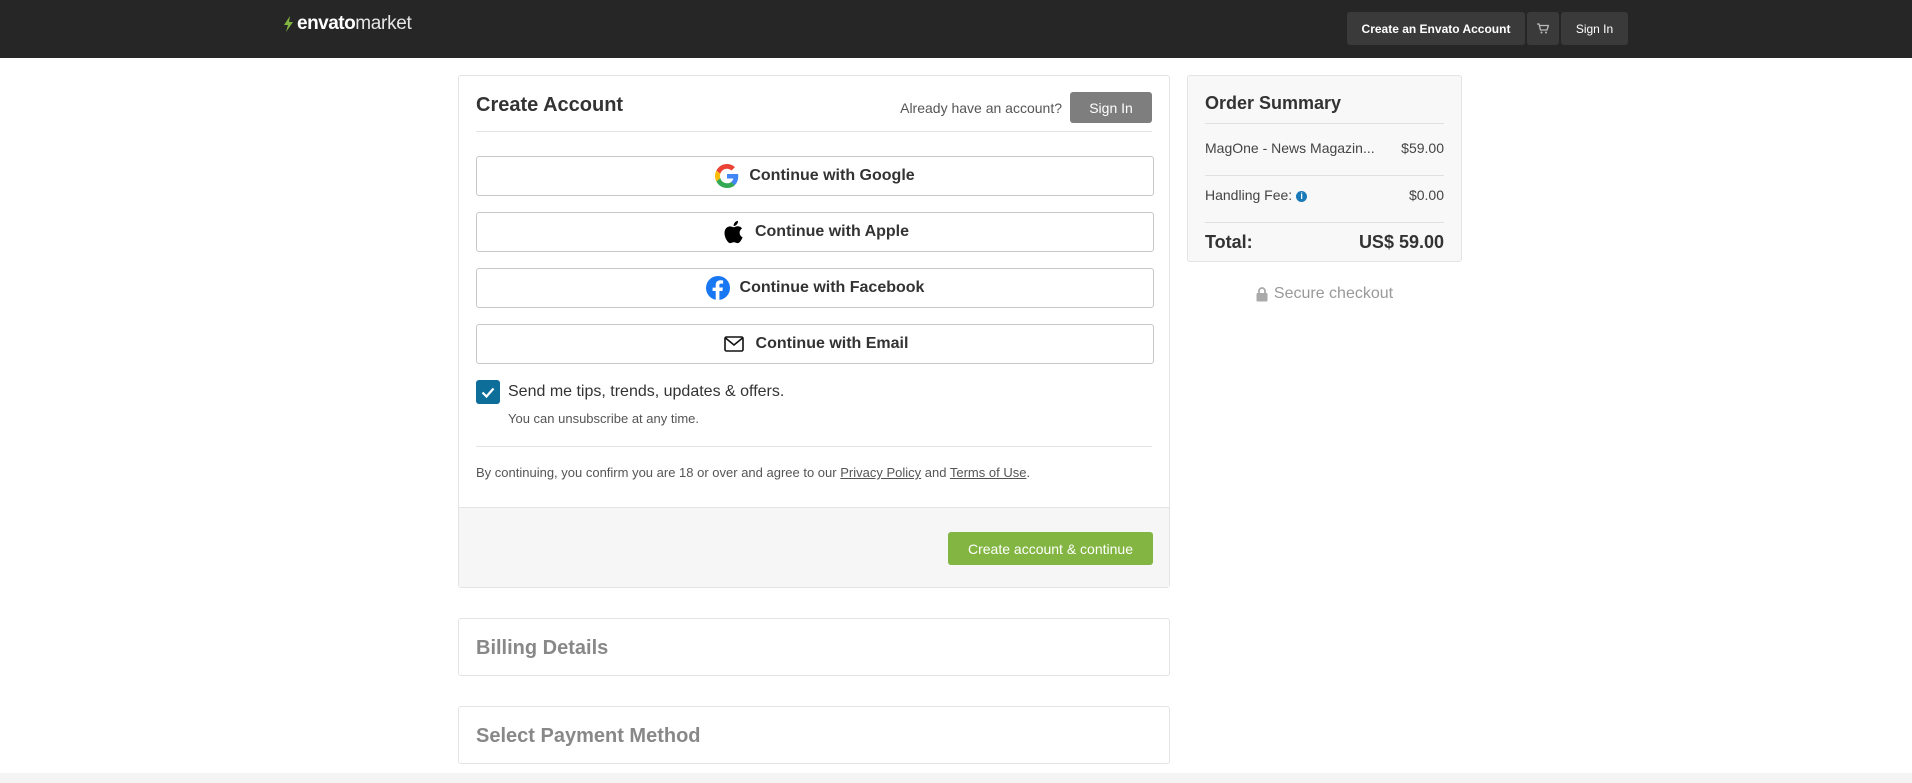  Describe the element at coordinates (1422, 148) in the screenshot. I see `order-item-price: $59.00` at that location.